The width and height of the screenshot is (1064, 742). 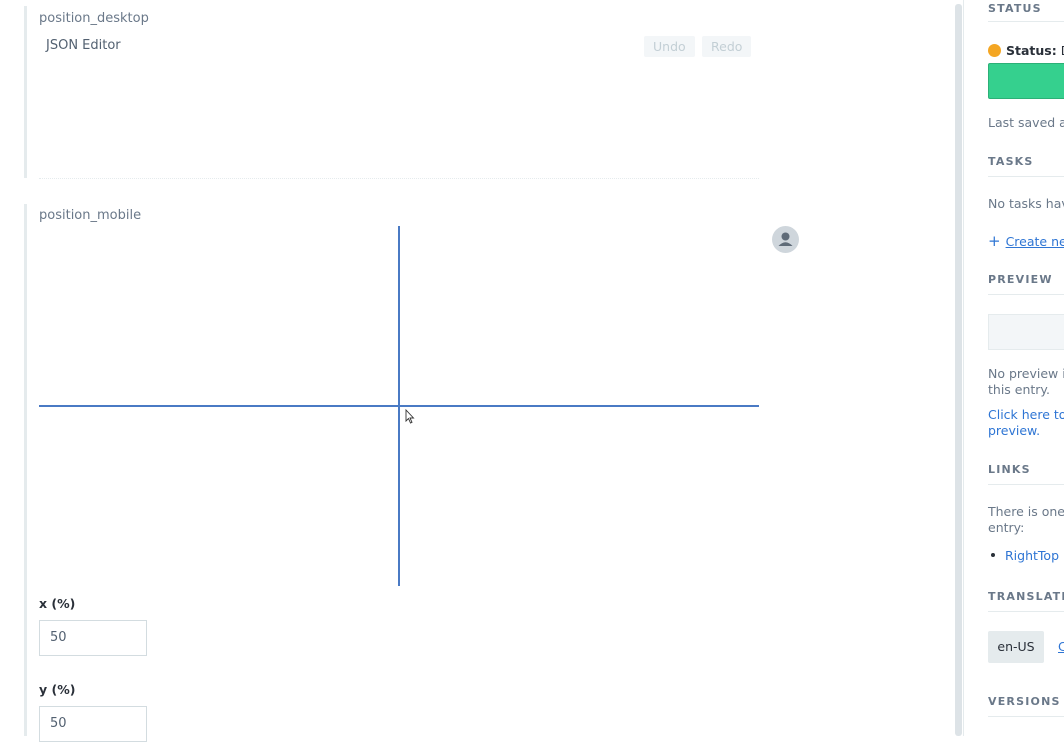 What do you see at coordinates (785, 239) in the screenshot?
I see `user-avatar-icon` at bounding box center [785, 239].